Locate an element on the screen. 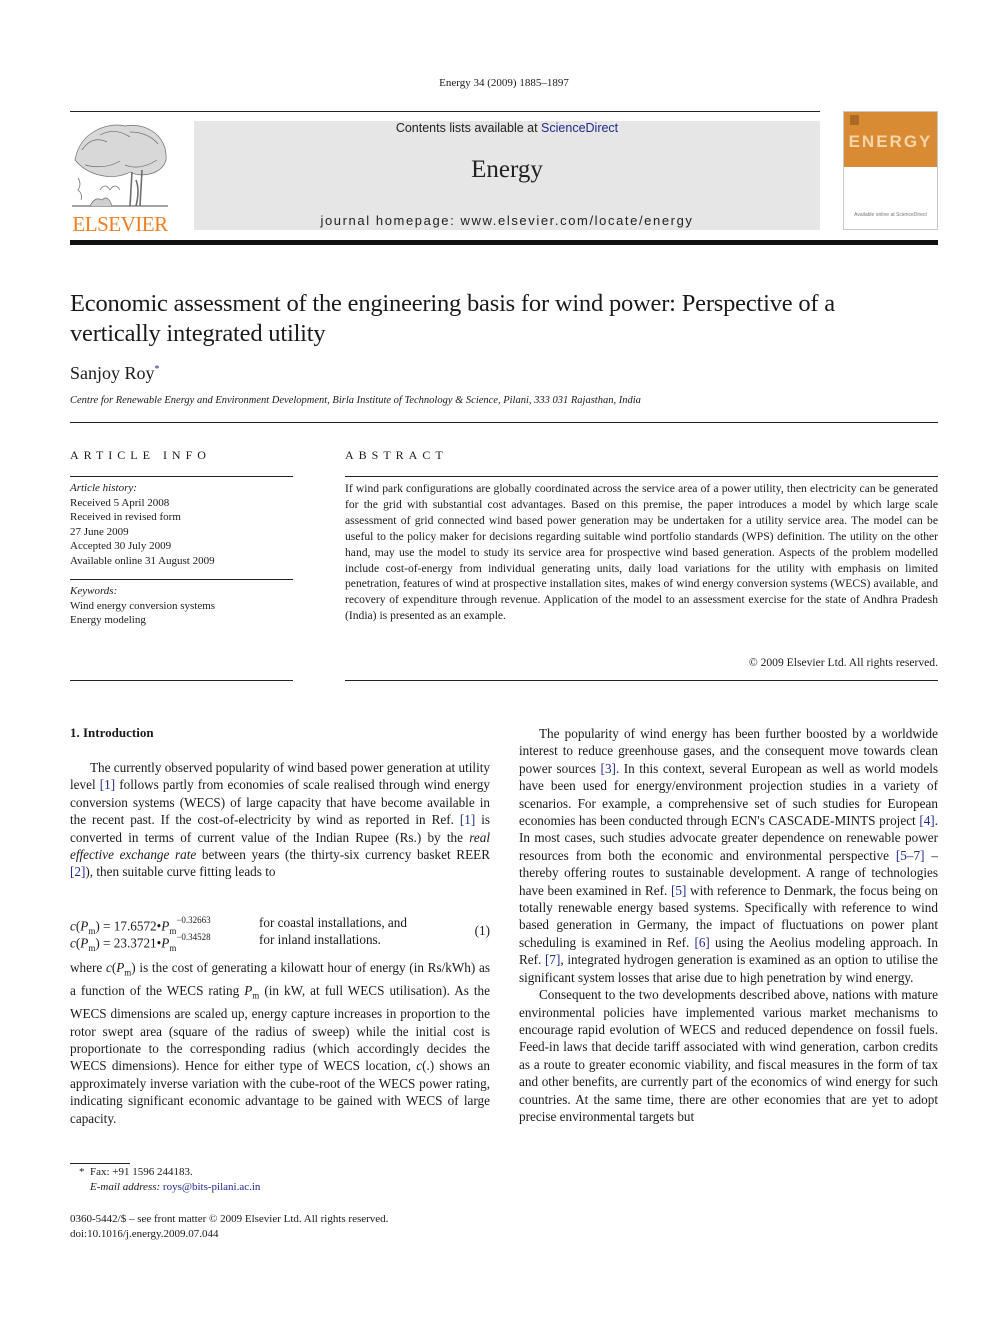 This screenshot has width=992, height=1323. cover-footer: Available online at ScienceDirect is located at coordinates (890, 215).